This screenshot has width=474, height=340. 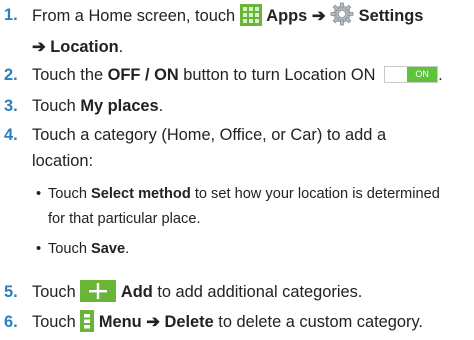 What do you see at coordinates (120, 322) in the screenshot?
I see `menu-label: Menu` at bounding box center [120, 322].